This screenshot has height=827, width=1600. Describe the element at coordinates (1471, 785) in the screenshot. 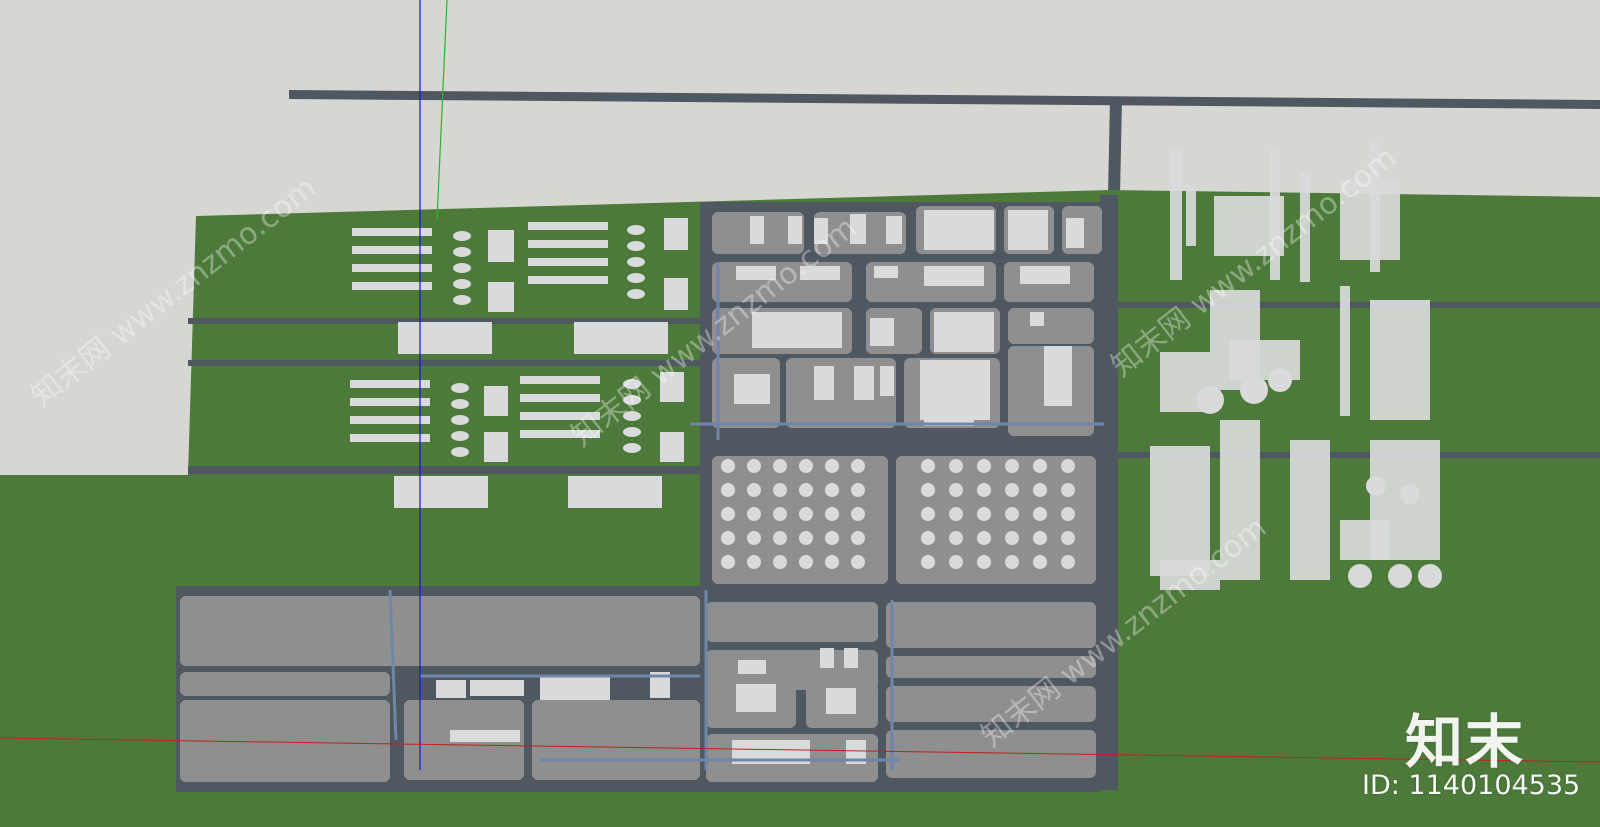

I see `watermark-id: ID: 1140104535` at that location.